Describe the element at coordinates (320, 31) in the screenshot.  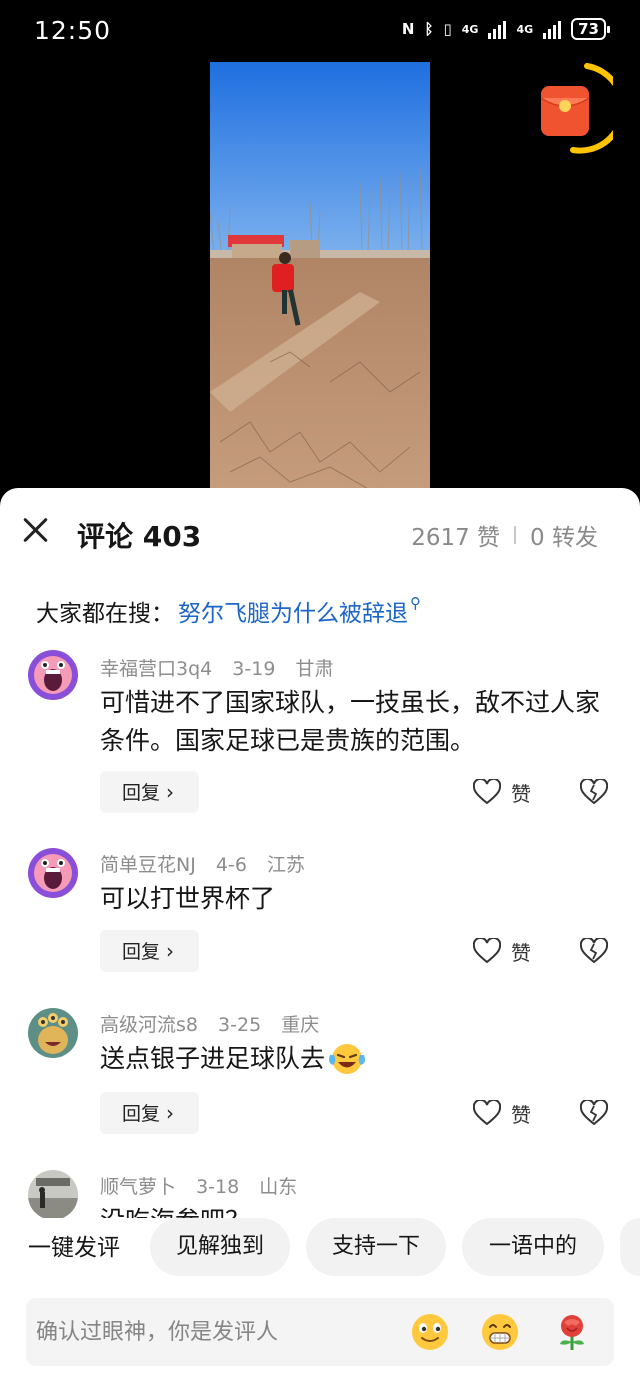
I see `status-bar: 12:50 N ᛒ ▯ 4G 4G 73` at that location.